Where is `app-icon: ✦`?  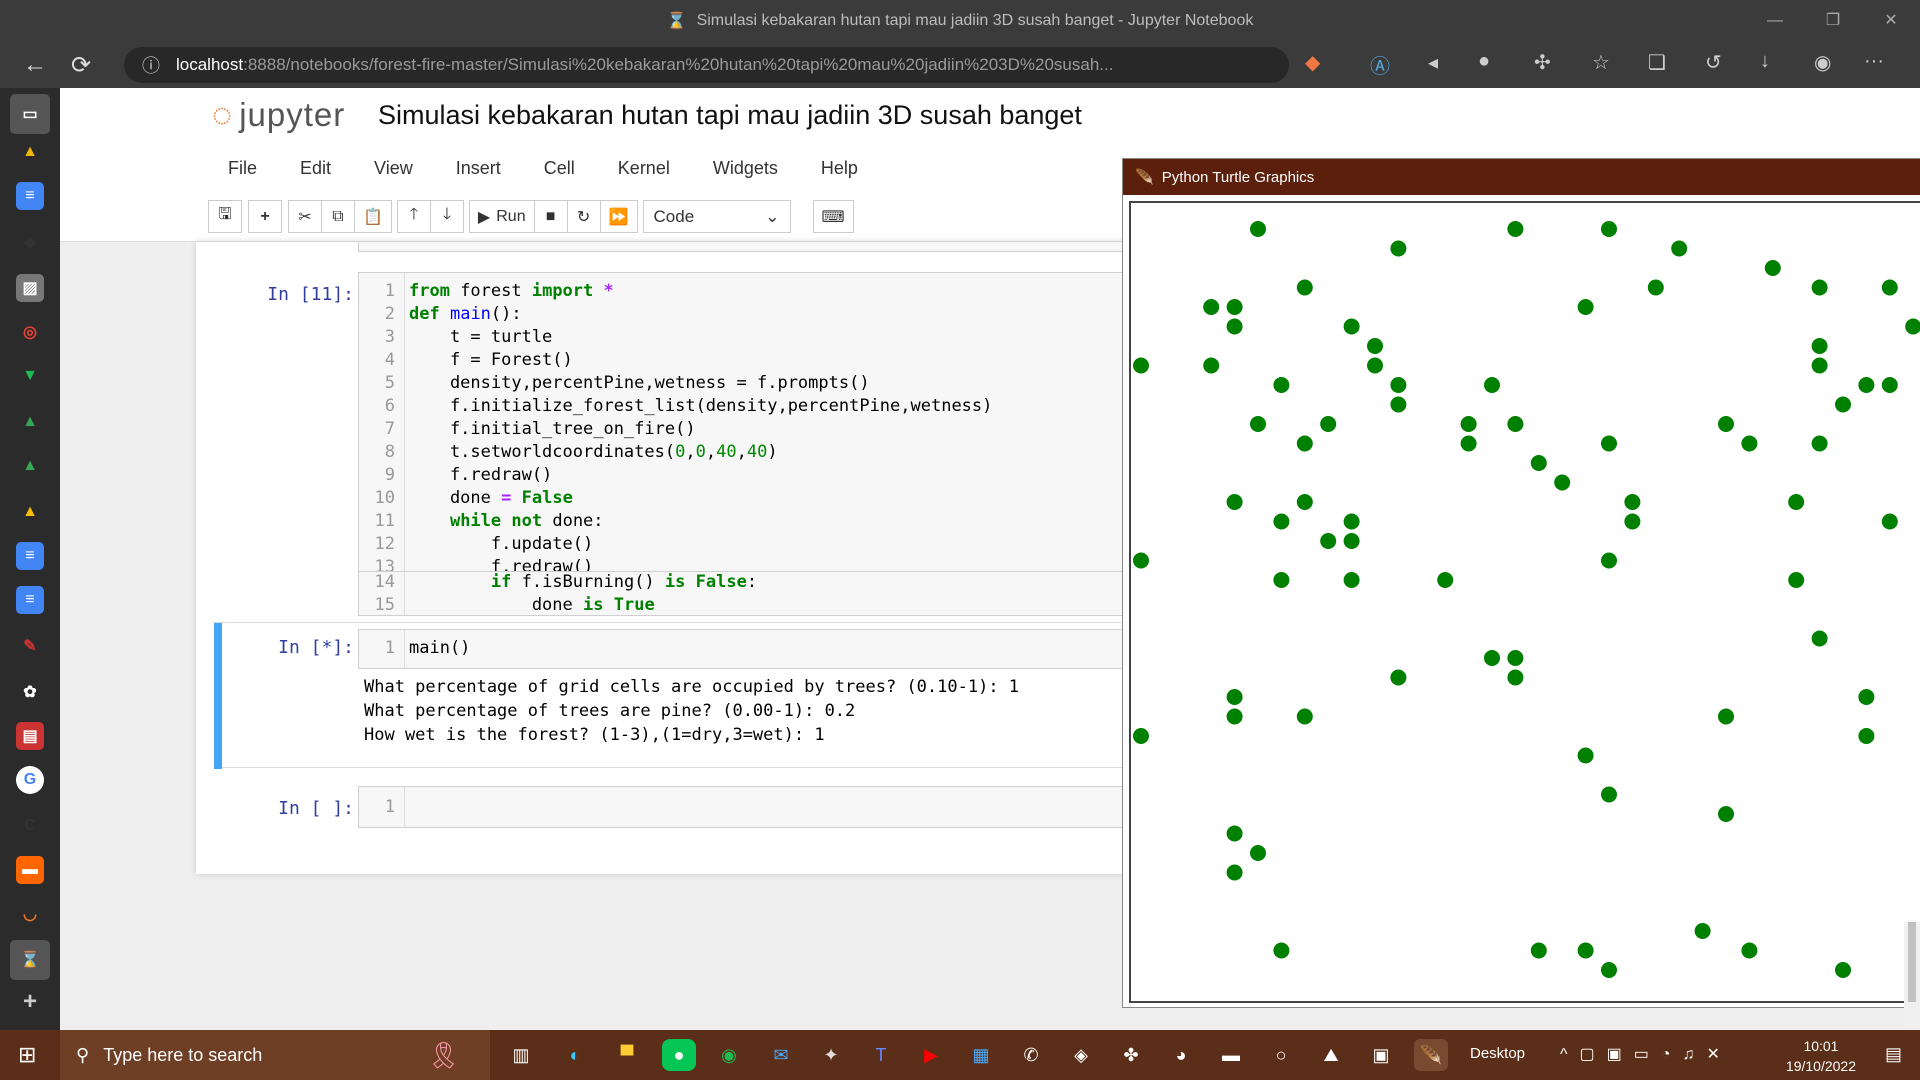
app-icon: ✦ is located at coordinates (831, 1055).